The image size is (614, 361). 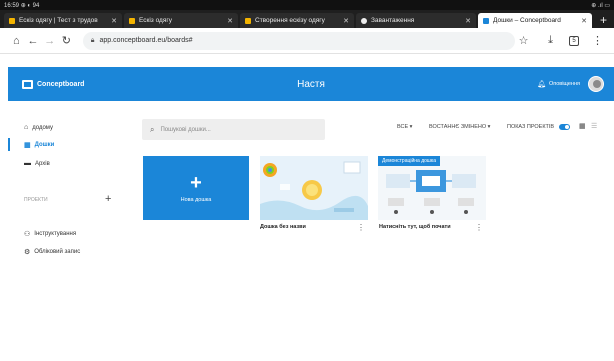 What do you see at coordinates (181, 20) in the screenshot?
I see `tab-2: Ескіз одягу ✕` at bounding box center [181, 20].